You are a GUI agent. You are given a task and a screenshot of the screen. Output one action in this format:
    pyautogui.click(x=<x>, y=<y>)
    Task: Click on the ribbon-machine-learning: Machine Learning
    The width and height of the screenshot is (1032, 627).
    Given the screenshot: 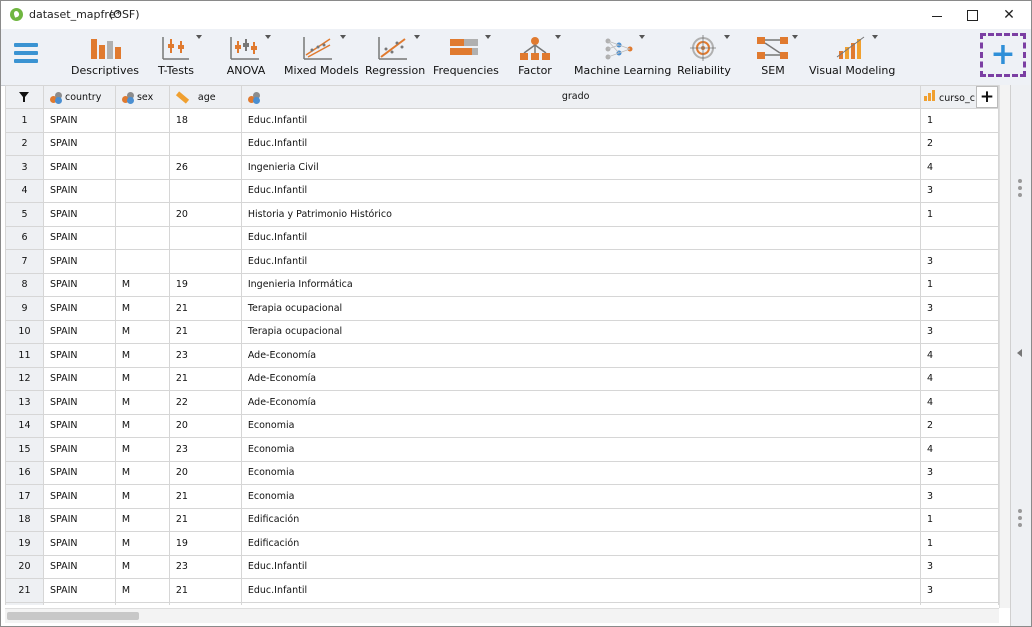 What is the action you would take?
    pyautogui.click(x=622, y=57)
    